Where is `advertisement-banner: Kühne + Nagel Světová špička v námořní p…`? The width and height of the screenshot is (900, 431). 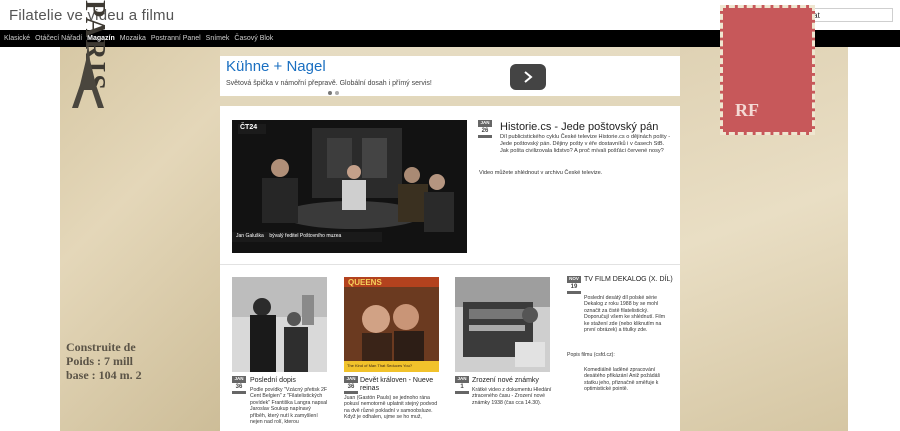
advertisement-banner: Kühne + Nagel Světová špička v námořní p… is located at coordinates (450, 76).